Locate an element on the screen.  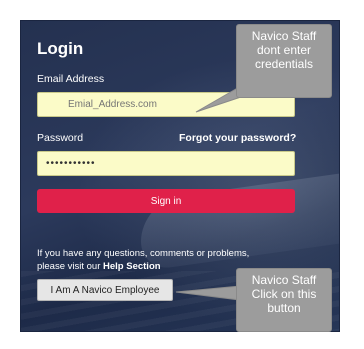
callout-staff-credentials: Navico Staff dont enter credentials is located at coordinates (284, 61).